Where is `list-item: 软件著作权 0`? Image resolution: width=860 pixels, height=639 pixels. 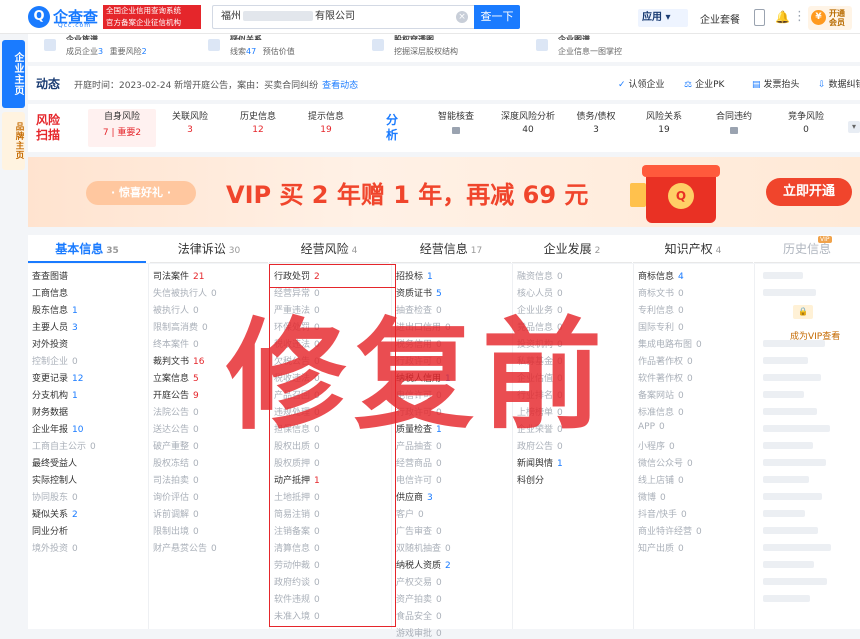
list-item: 软件著作权 0 is located at coordinates (665, 377).